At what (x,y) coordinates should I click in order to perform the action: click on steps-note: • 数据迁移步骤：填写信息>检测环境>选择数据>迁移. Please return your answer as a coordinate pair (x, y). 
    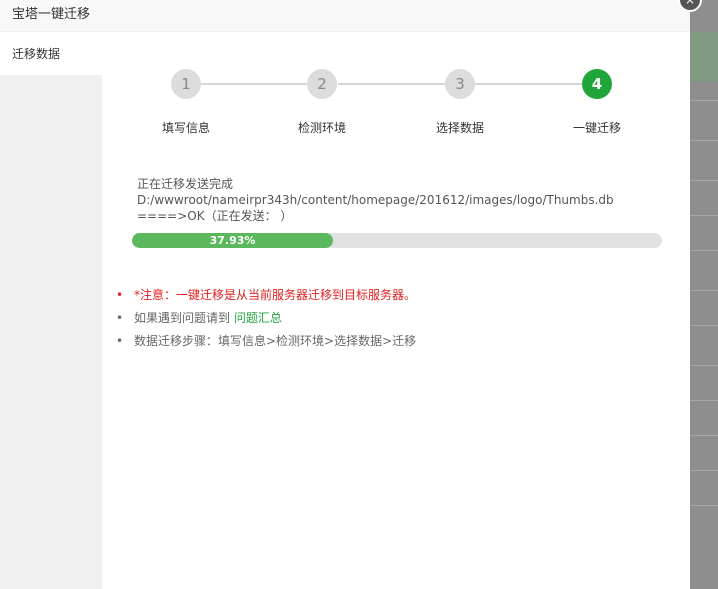
    Looking at the image, I should click on (396, 344).